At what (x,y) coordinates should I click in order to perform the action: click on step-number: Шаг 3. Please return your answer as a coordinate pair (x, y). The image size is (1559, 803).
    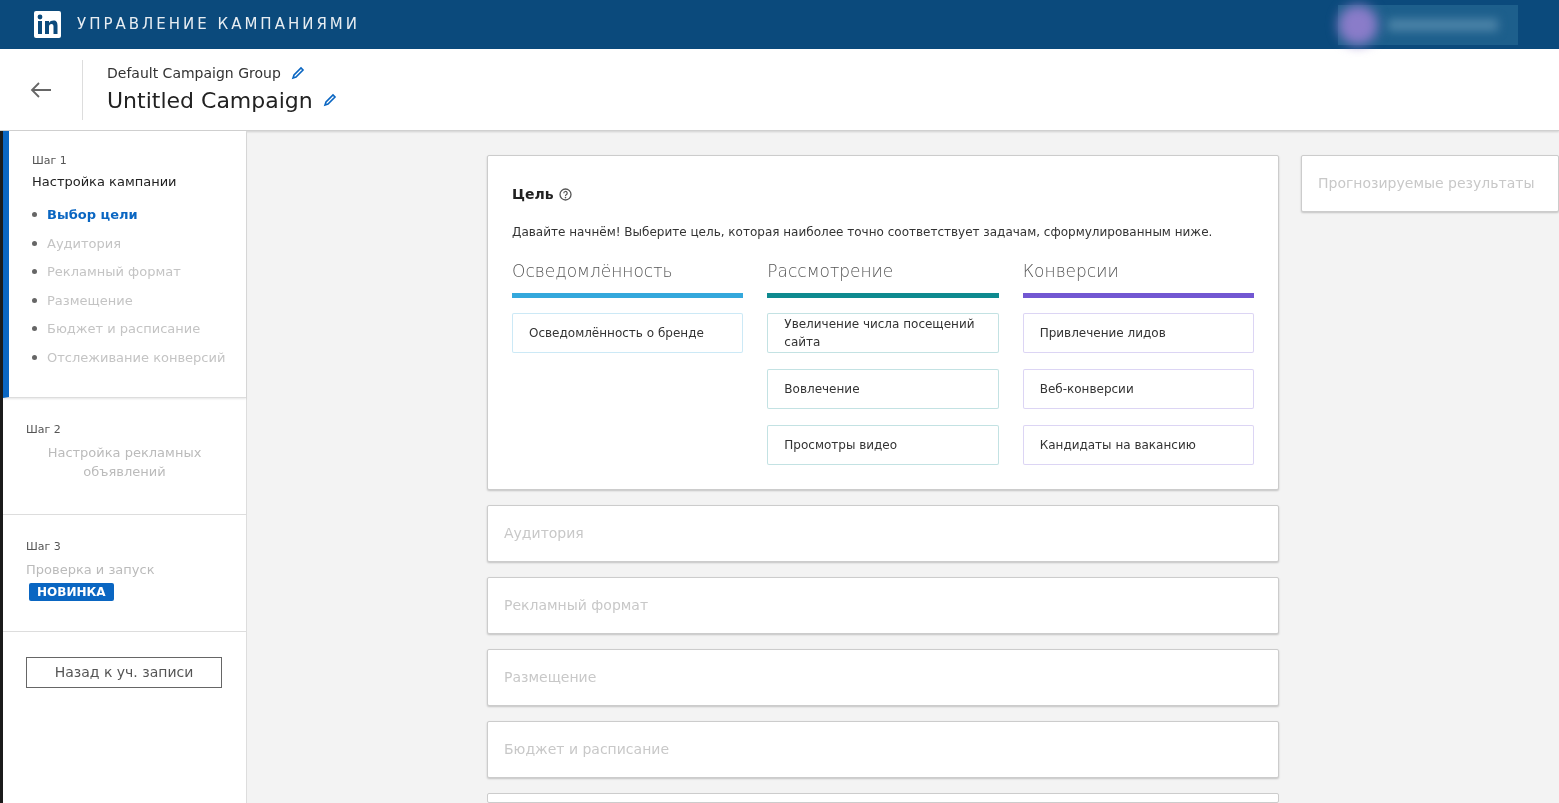
    Looking at the image, I should click on (44, 547).